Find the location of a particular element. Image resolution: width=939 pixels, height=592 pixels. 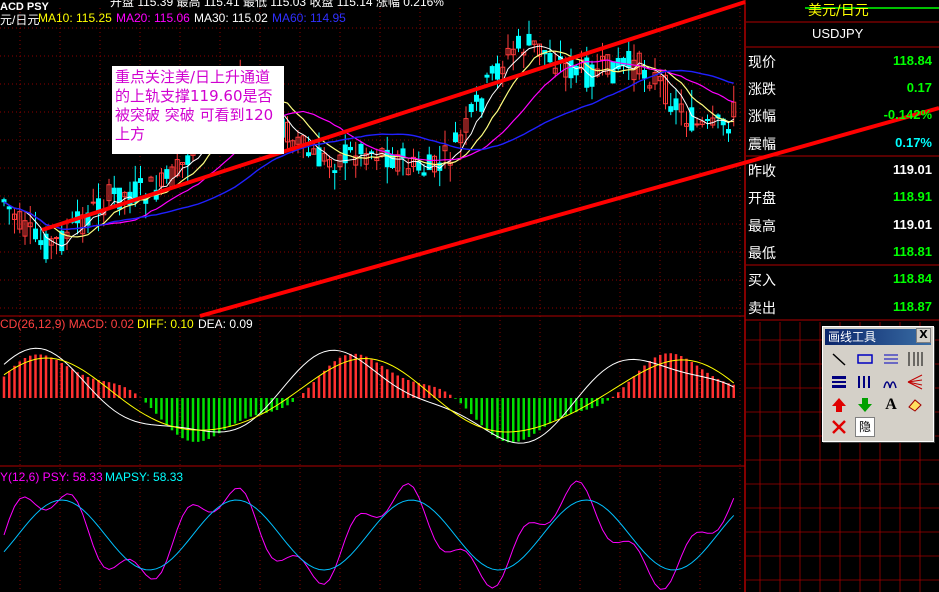

psy-line is located at coordinates (369, 535).